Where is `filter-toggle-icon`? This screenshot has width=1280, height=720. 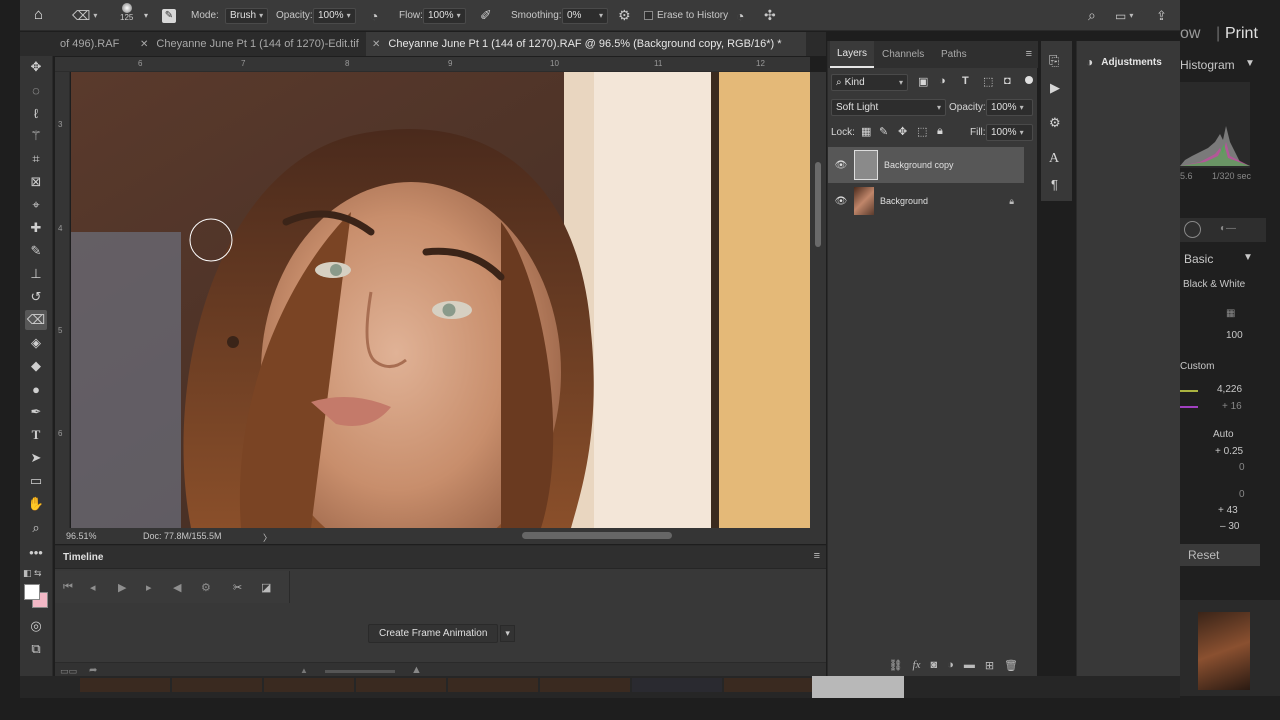
filter-toggle-icon is located at coordinates (1029, 80).